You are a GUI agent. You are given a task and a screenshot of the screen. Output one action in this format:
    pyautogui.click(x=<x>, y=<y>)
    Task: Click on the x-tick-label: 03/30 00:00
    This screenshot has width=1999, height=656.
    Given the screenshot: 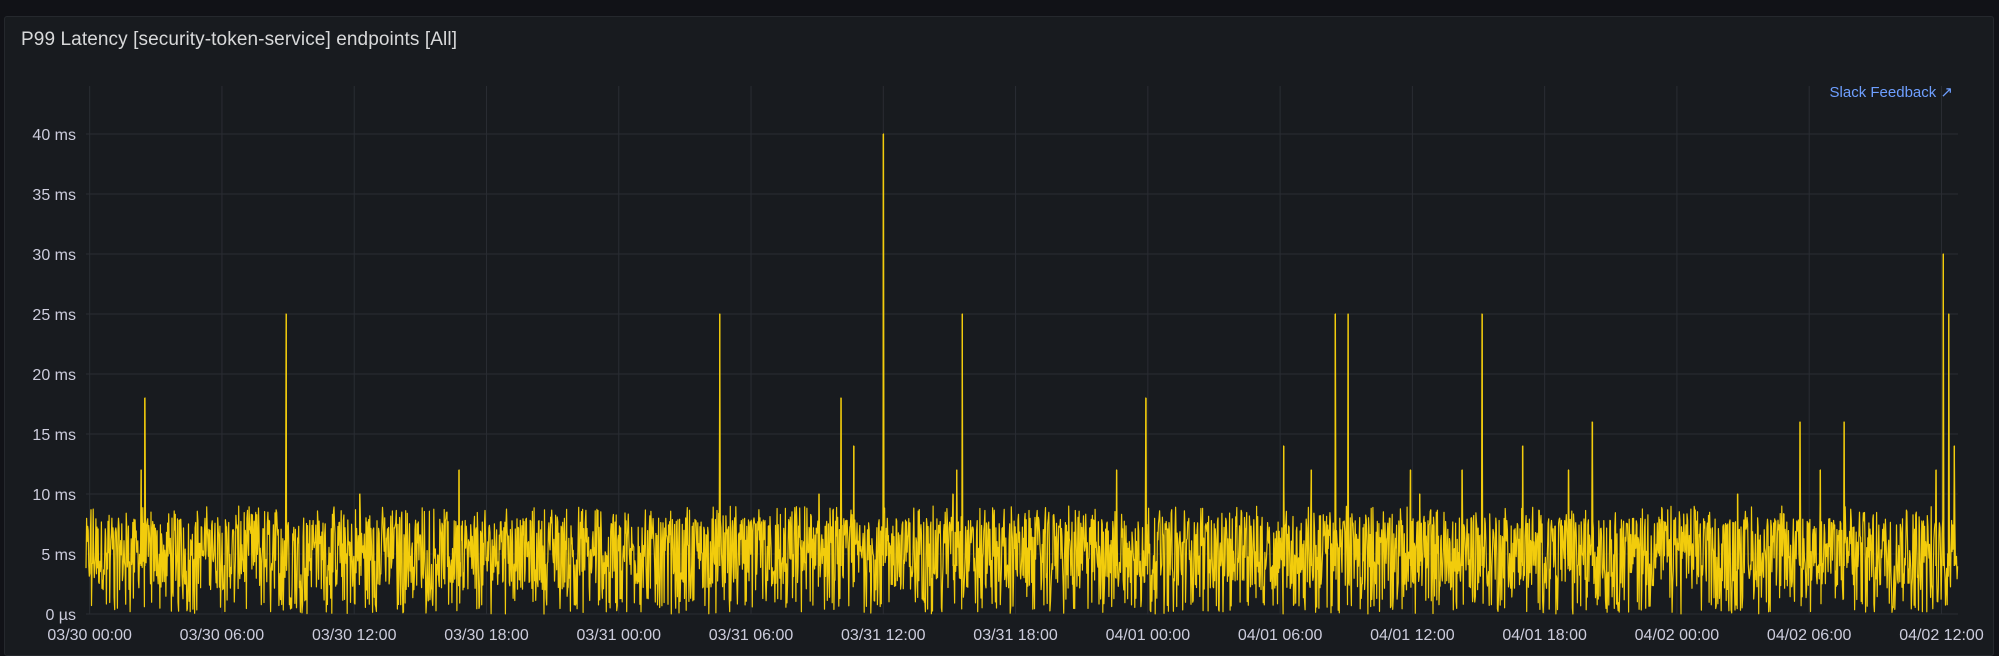 What is the action you would take?
    pyautogui.click(x=89, y=635)
    